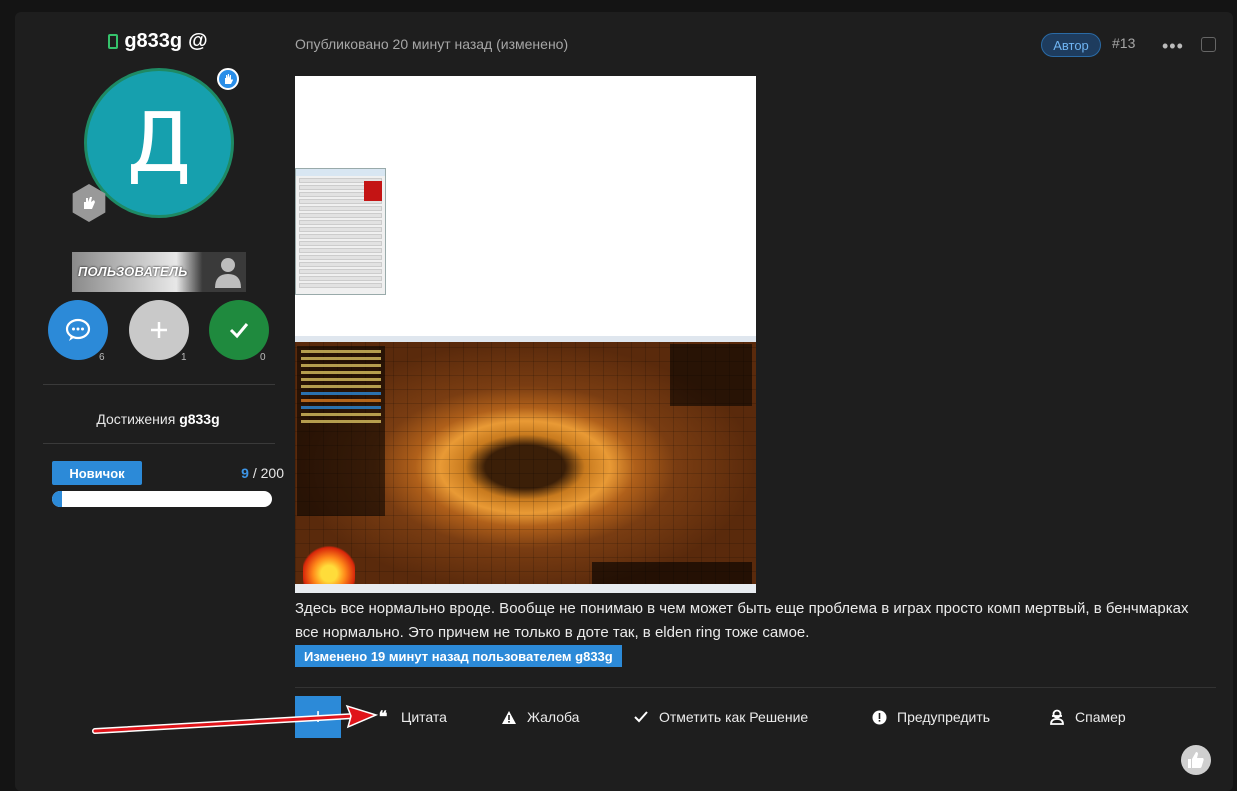  What do you see at coordinates (734, 717) in the screenshot?
I see `mark-solution-label: Отметить как Решение` at bounding box center [734, 717].